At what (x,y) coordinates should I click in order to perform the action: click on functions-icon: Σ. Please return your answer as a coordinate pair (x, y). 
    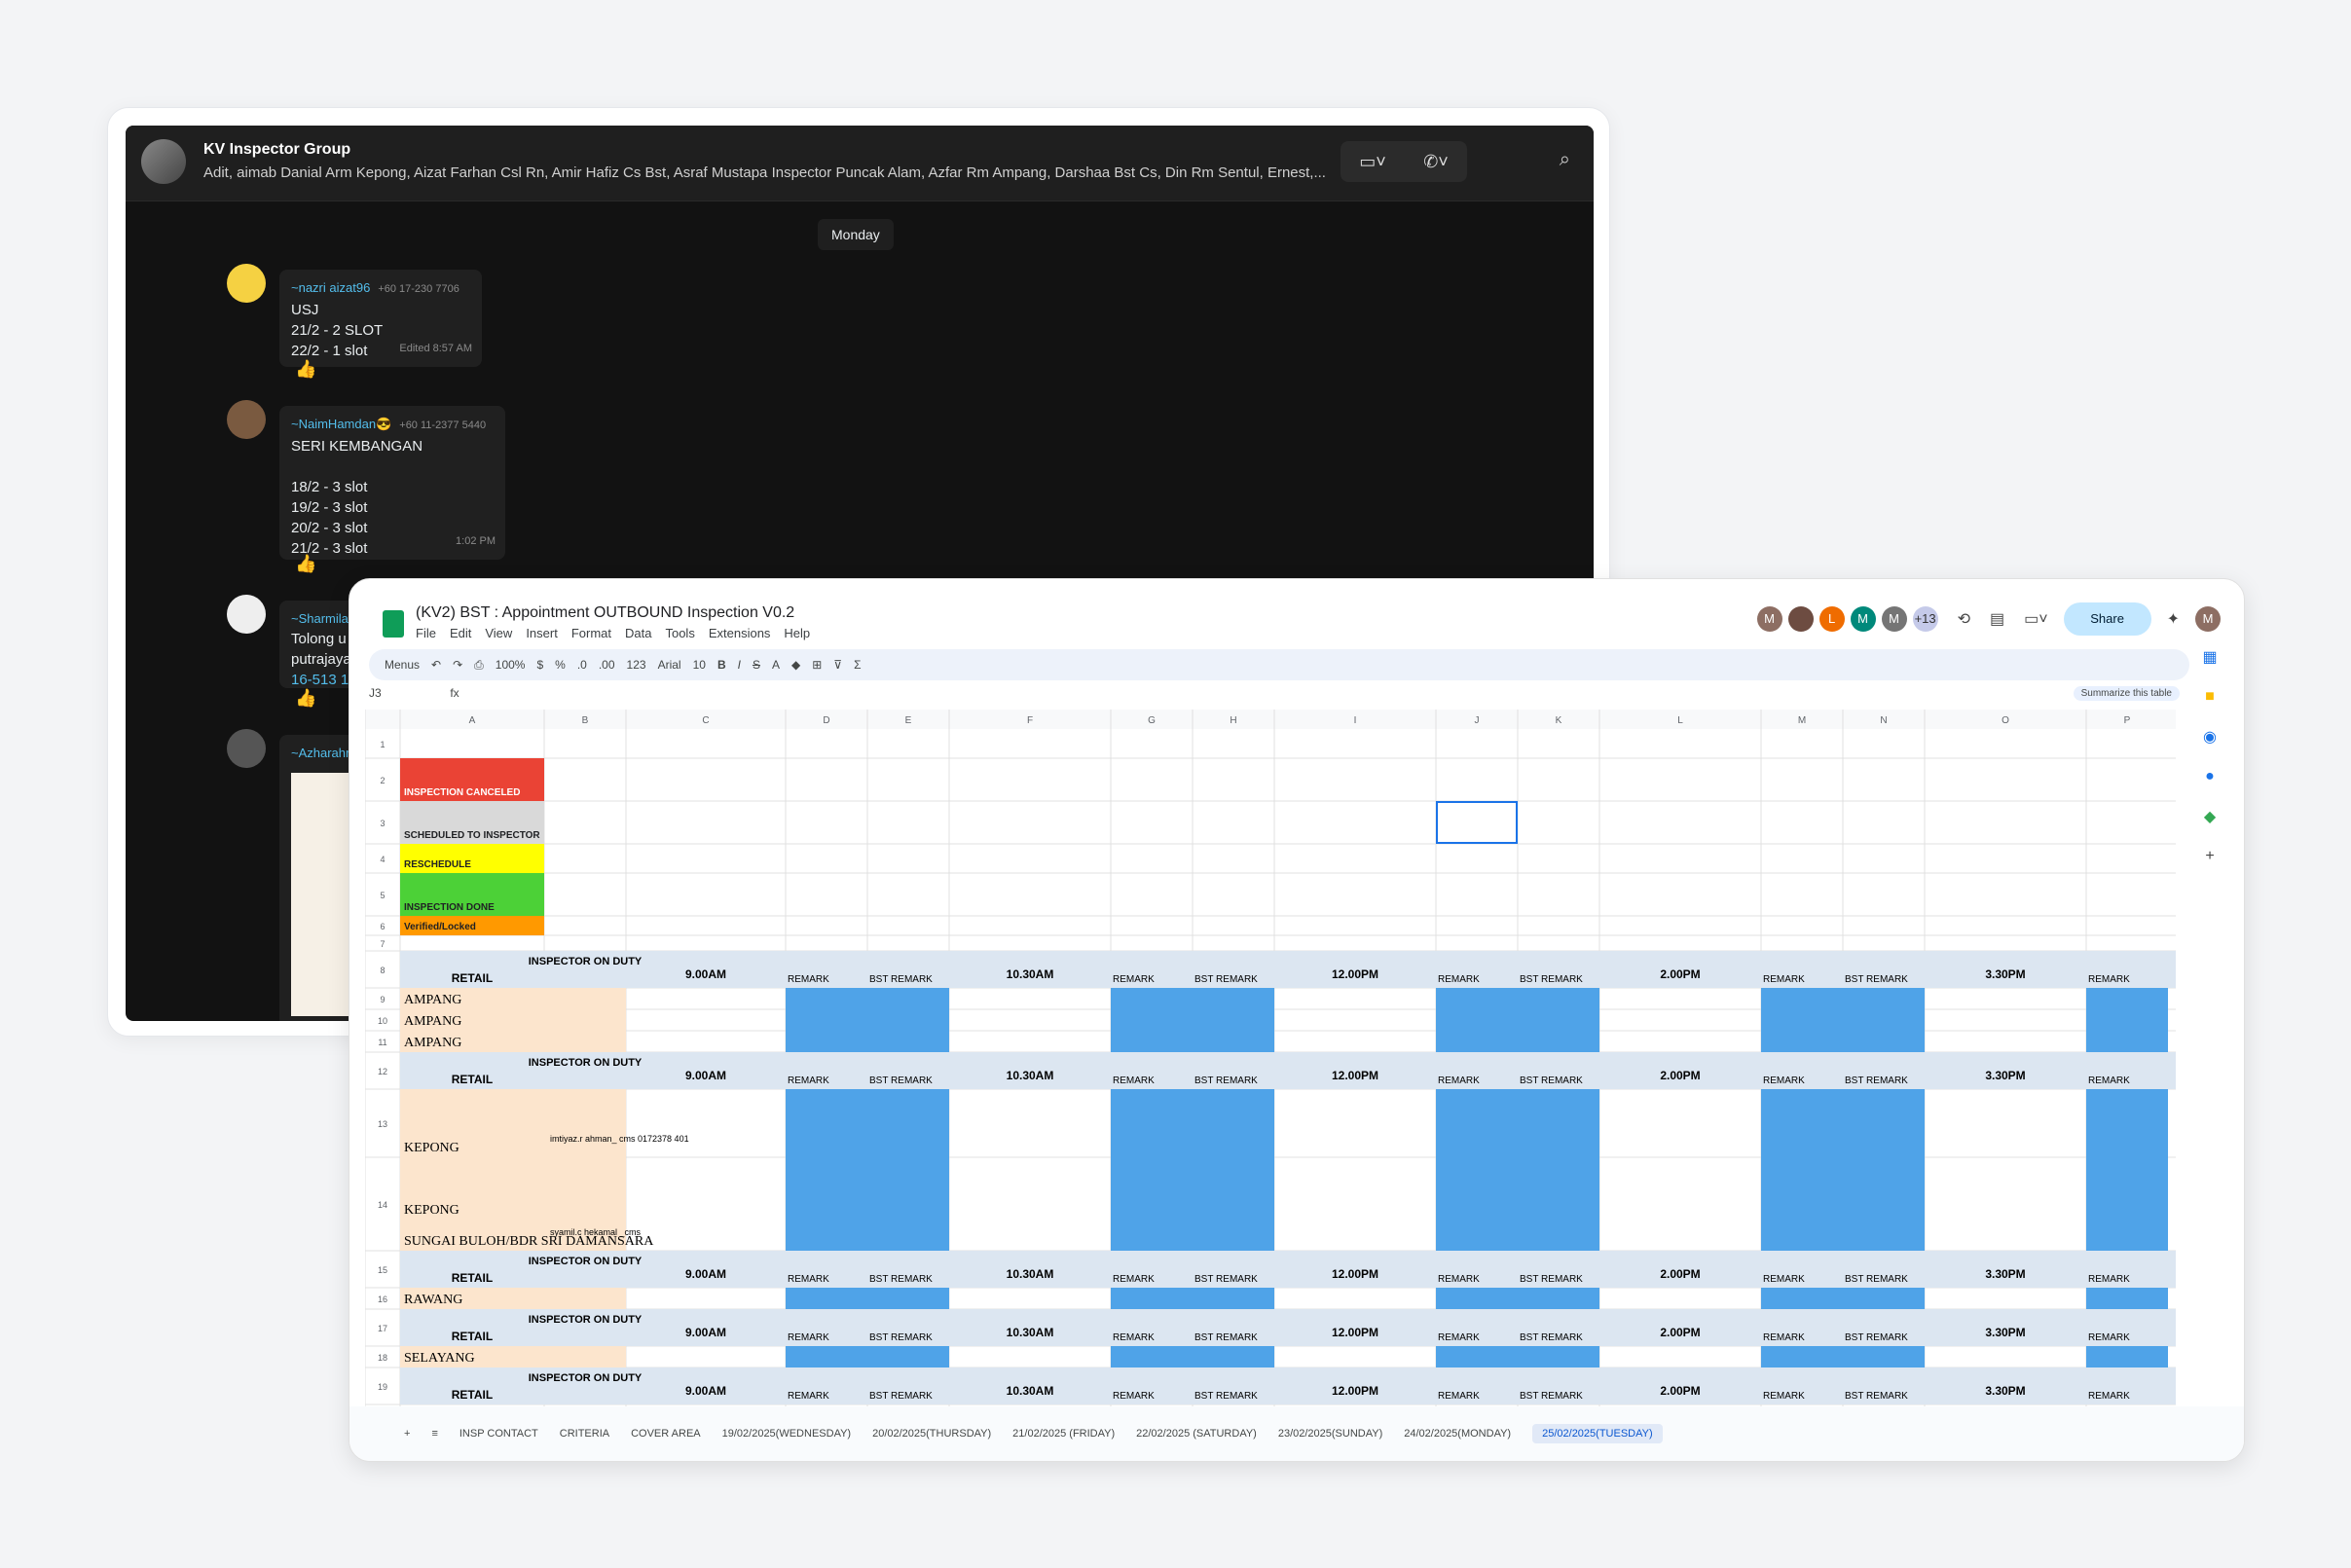
    Looking at the image, I should click on (858, 665).